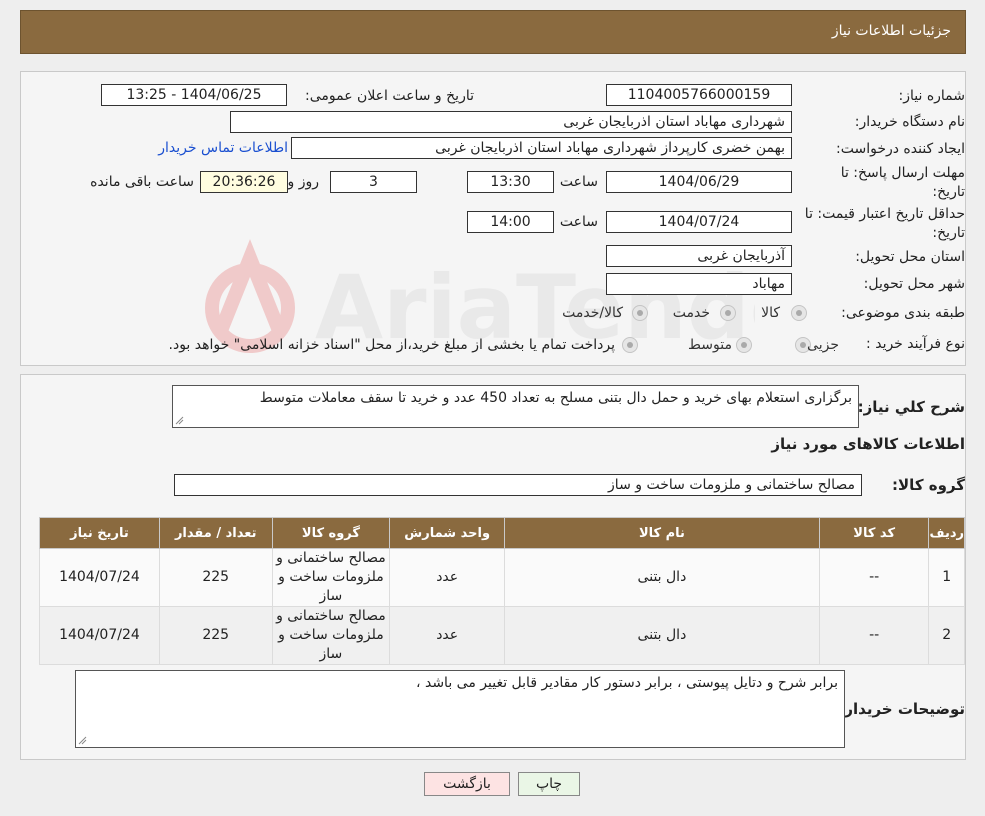  Describe the element at coordinates (728, 313) in the screenshot. I see `category-service-radio` at that location.